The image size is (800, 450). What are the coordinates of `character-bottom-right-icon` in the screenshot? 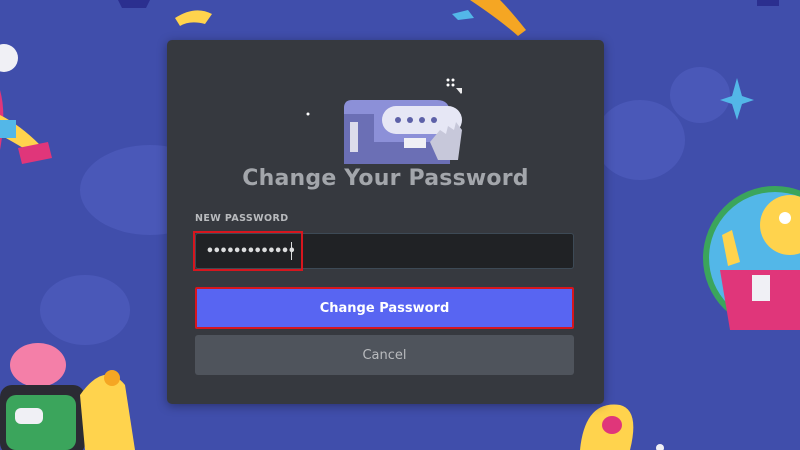 It's located at (622, 427).